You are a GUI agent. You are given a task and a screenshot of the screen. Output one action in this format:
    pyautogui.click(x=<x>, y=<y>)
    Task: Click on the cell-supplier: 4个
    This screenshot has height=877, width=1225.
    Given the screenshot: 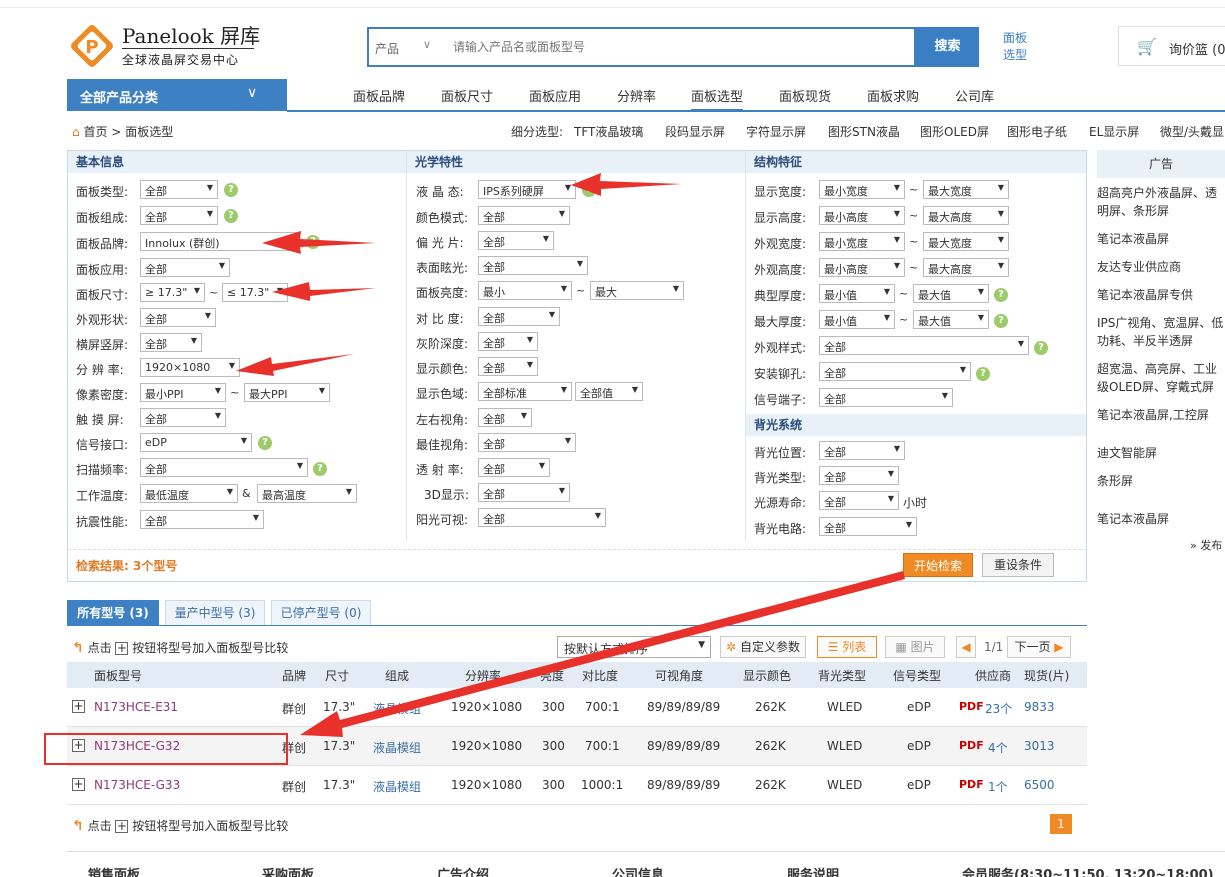 What is the action you would take?
    pyautogui.click(x=998, y=747)
    